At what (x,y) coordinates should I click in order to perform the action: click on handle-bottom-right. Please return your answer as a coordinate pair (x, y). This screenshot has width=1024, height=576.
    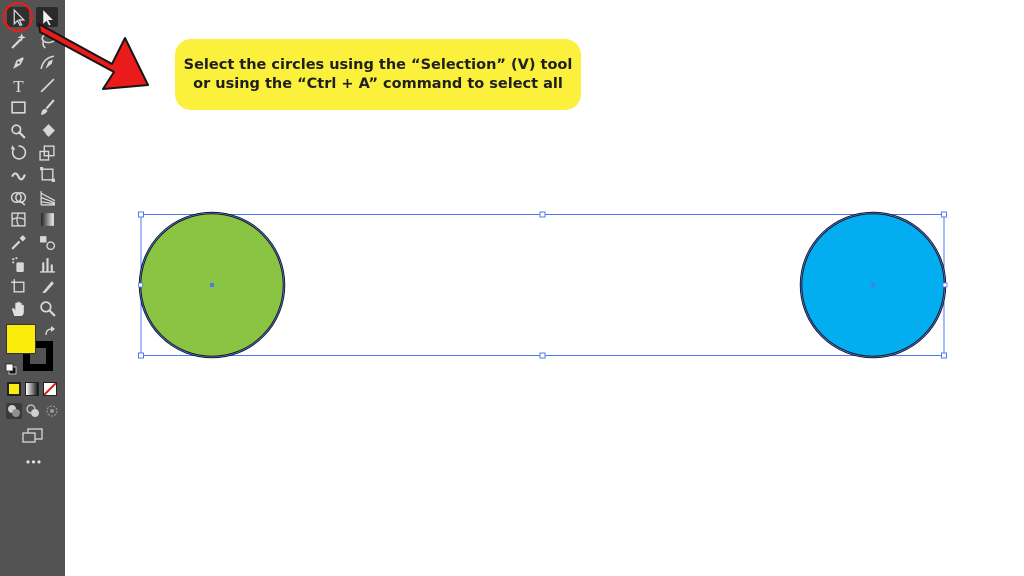
    Looking at the image, I should click on (944, 355).